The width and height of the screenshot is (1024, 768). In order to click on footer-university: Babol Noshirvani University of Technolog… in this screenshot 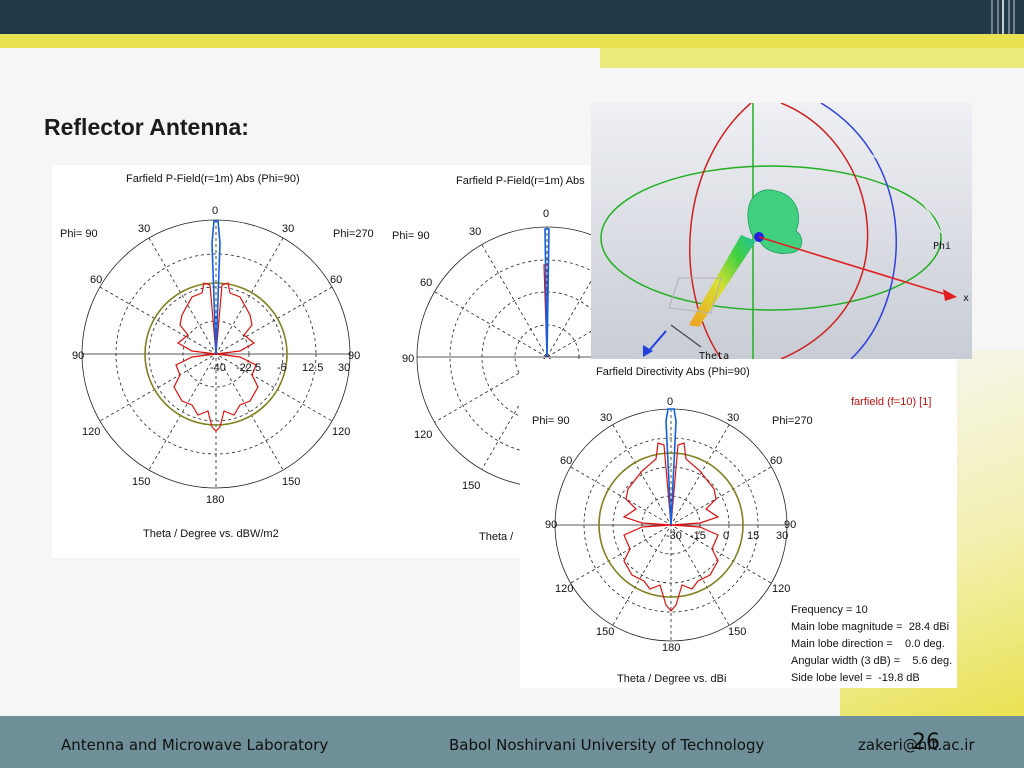, I will do `click(607, 745)`.